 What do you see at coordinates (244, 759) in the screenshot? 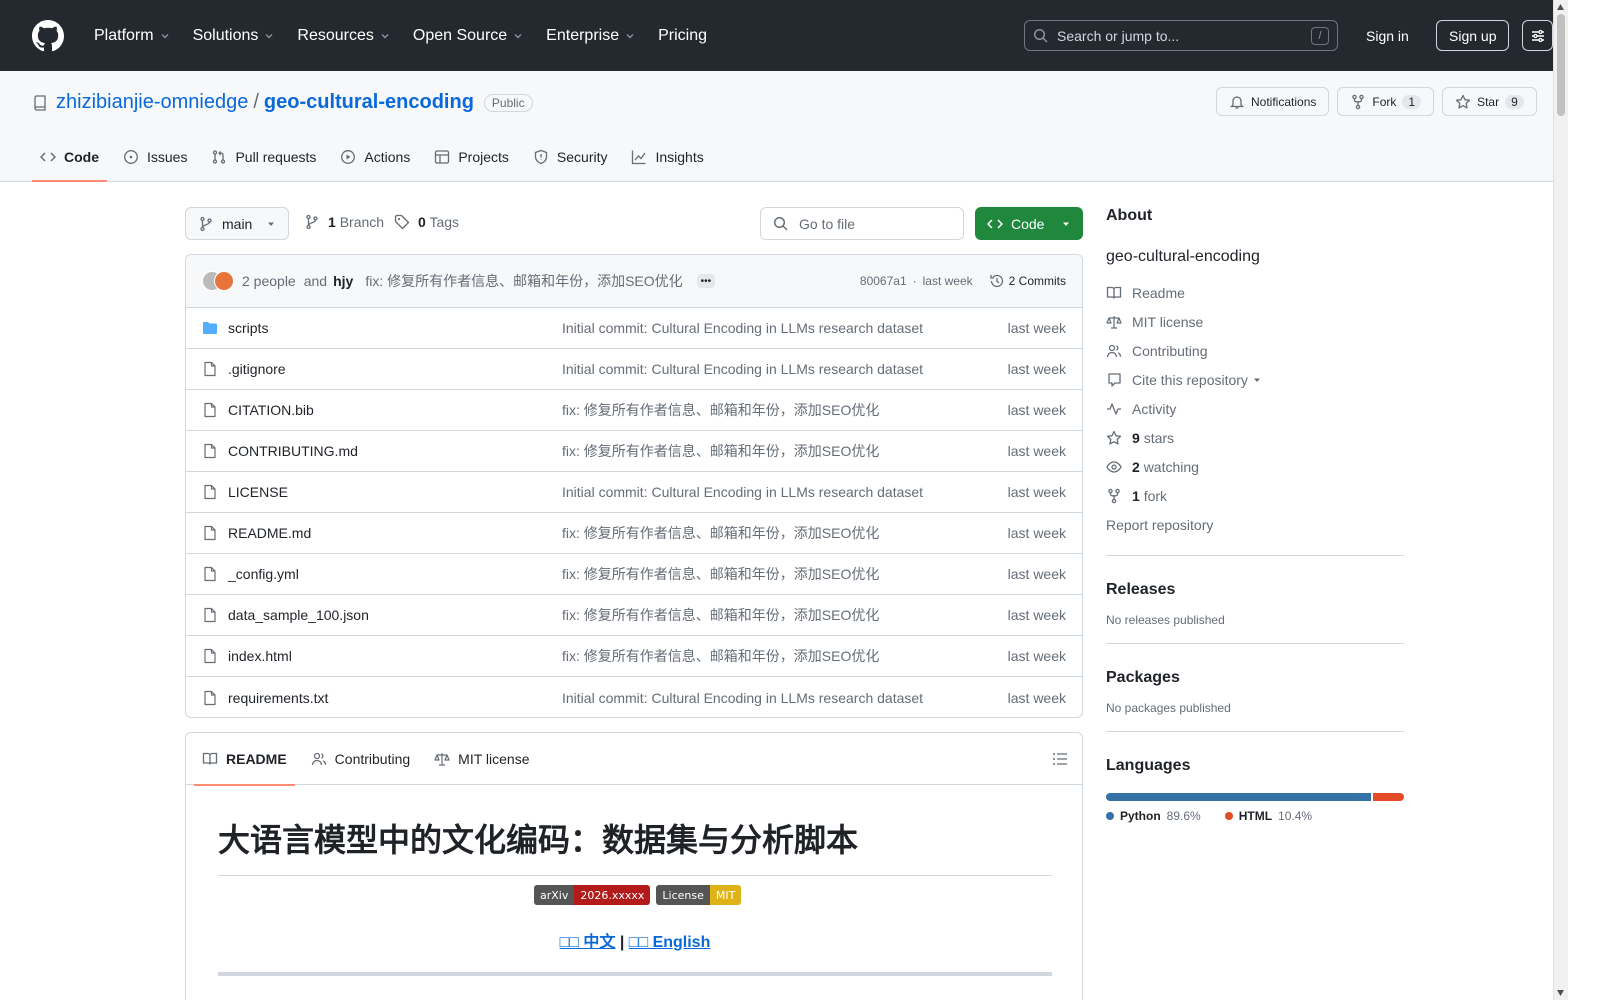
I see `readme-tab-readme: README` at bounding box center [244, 759].